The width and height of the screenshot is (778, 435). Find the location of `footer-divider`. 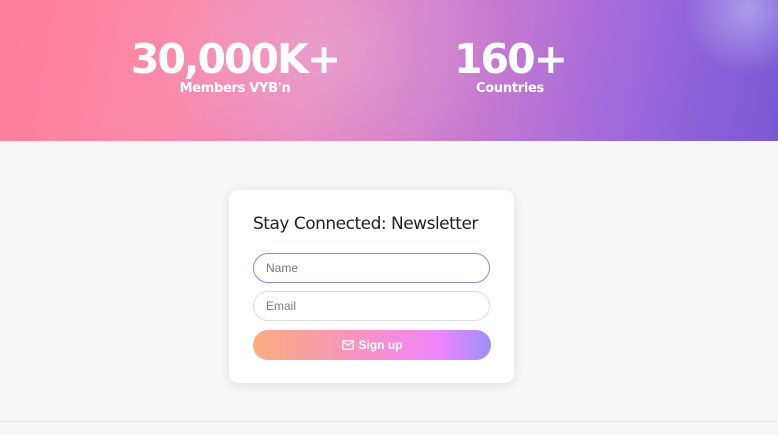

footer-divider is located at coordinates (389, 421).